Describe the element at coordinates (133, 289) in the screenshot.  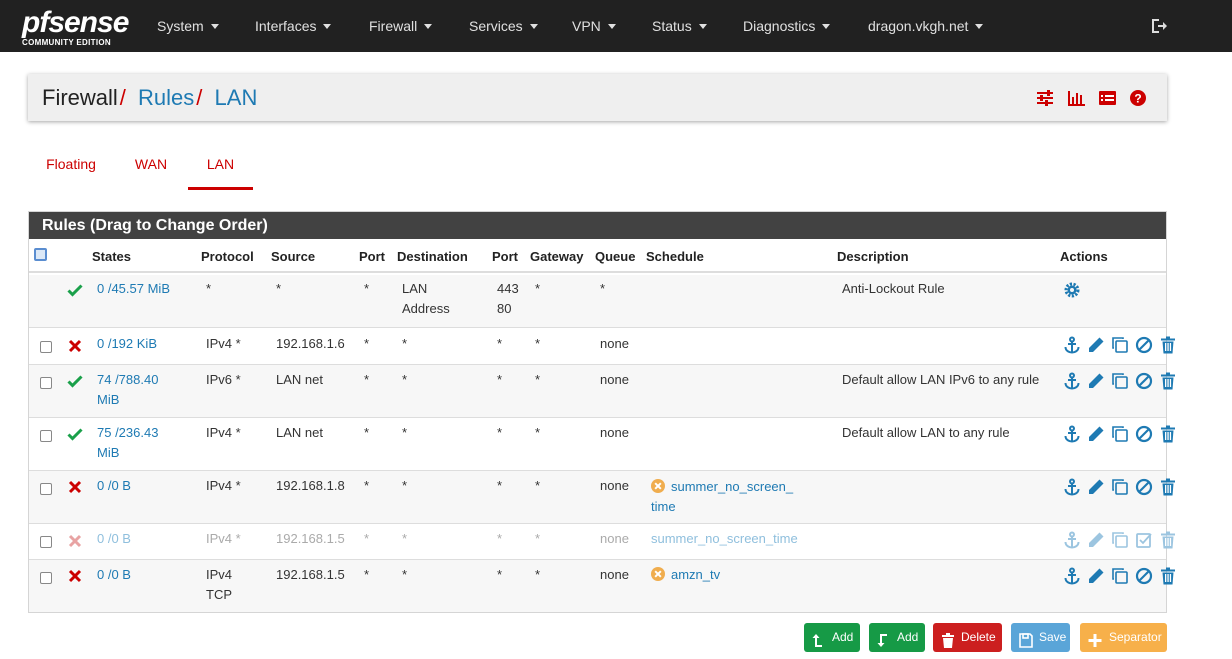
I see `rule-states: 0 /45.57 MiB` at that location.